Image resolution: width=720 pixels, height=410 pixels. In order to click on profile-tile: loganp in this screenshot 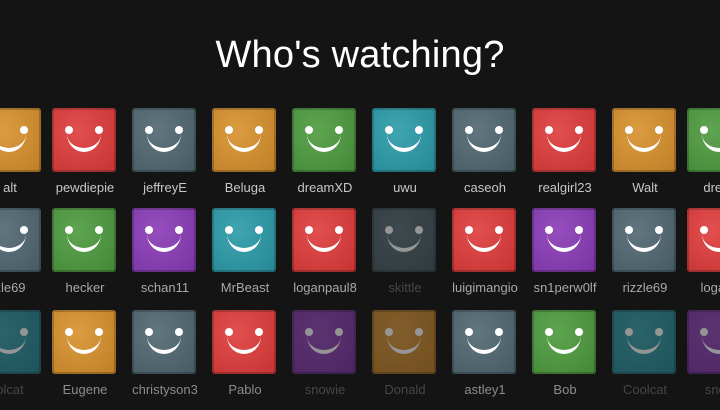, I will do `click(700, 258)`.